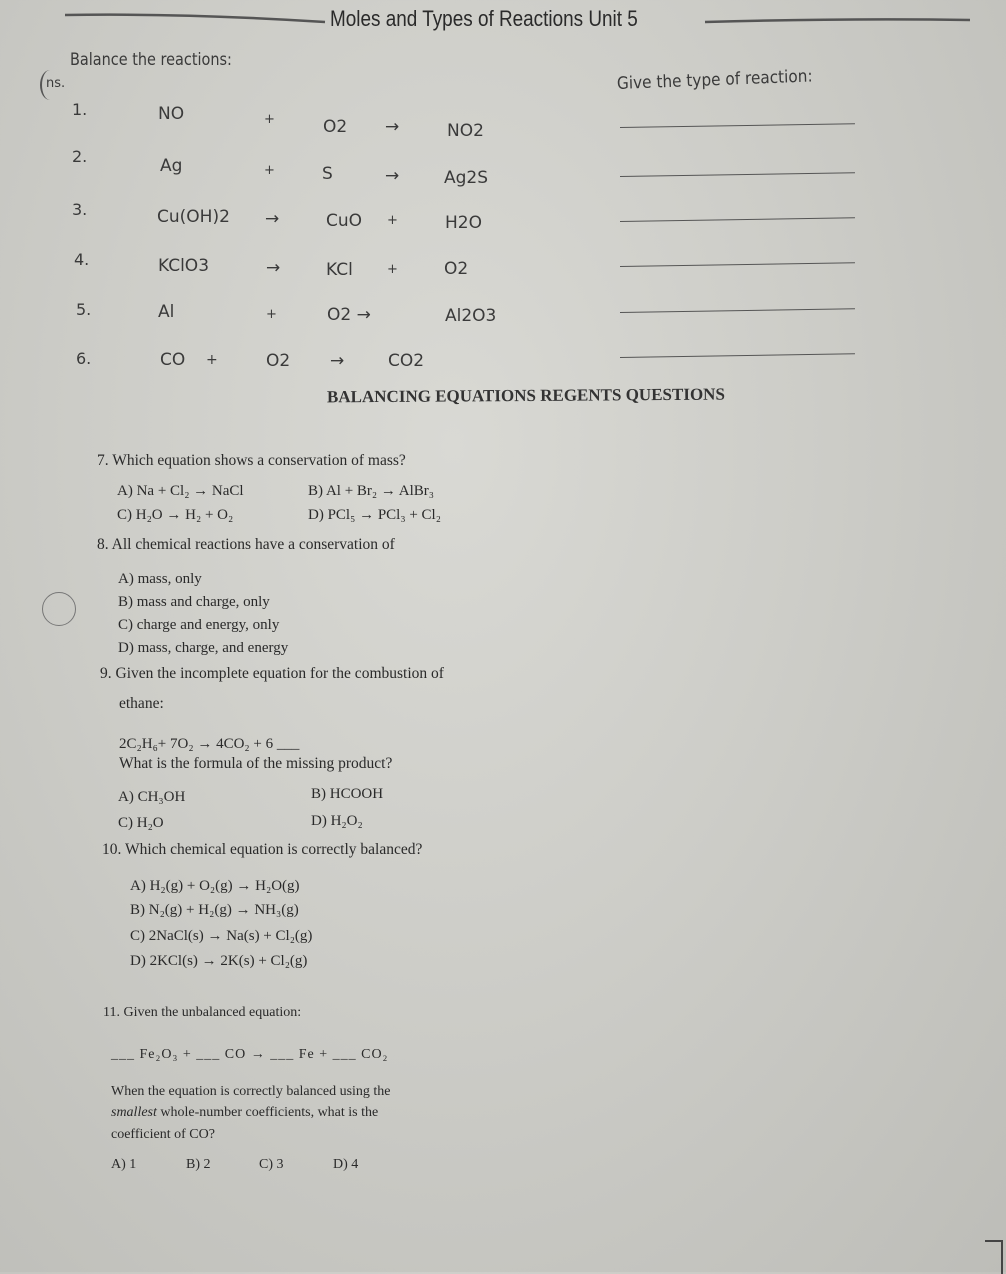 This screenshot has width=1006, height=1274. Describe the element at coordinates (209, 744) in the screenshot. I see `incomplete-equation: 2C₂H₆+ 7O₂ → 4CO₂ + 6 ___` at that location.